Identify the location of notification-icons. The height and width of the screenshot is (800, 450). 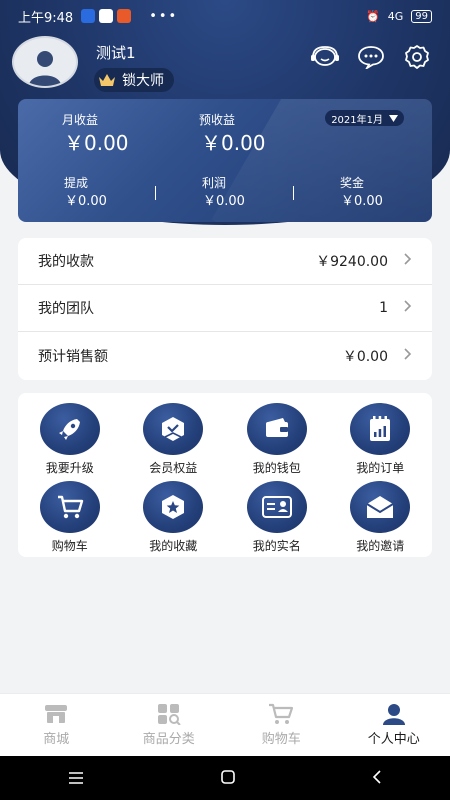
(106, 16).